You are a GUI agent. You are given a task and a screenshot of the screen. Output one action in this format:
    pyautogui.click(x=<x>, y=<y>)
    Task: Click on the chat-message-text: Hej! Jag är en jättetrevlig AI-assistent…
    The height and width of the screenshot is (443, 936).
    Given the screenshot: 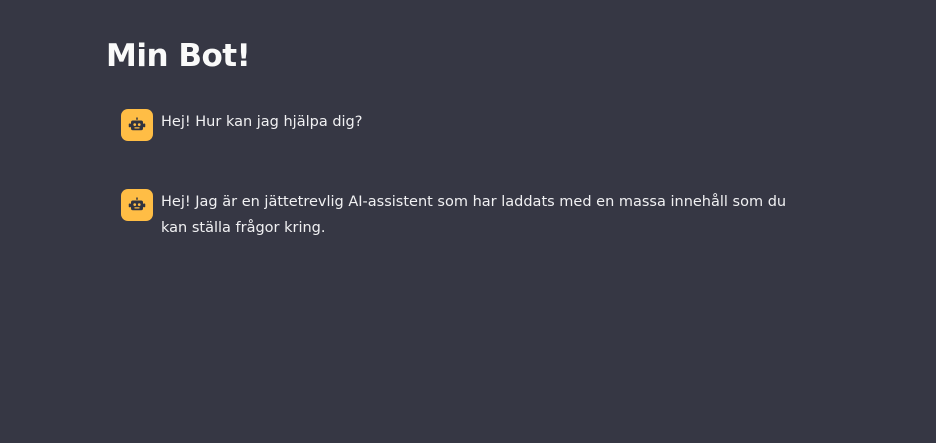 What is the action you would take?
    pyautogui.click(x=474, y=215)
    